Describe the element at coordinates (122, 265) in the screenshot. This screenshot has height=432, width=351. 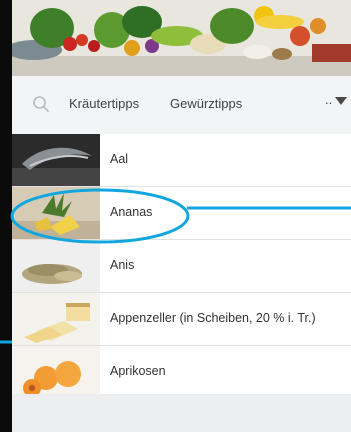
I see `list-item-label: Anis` at that location.